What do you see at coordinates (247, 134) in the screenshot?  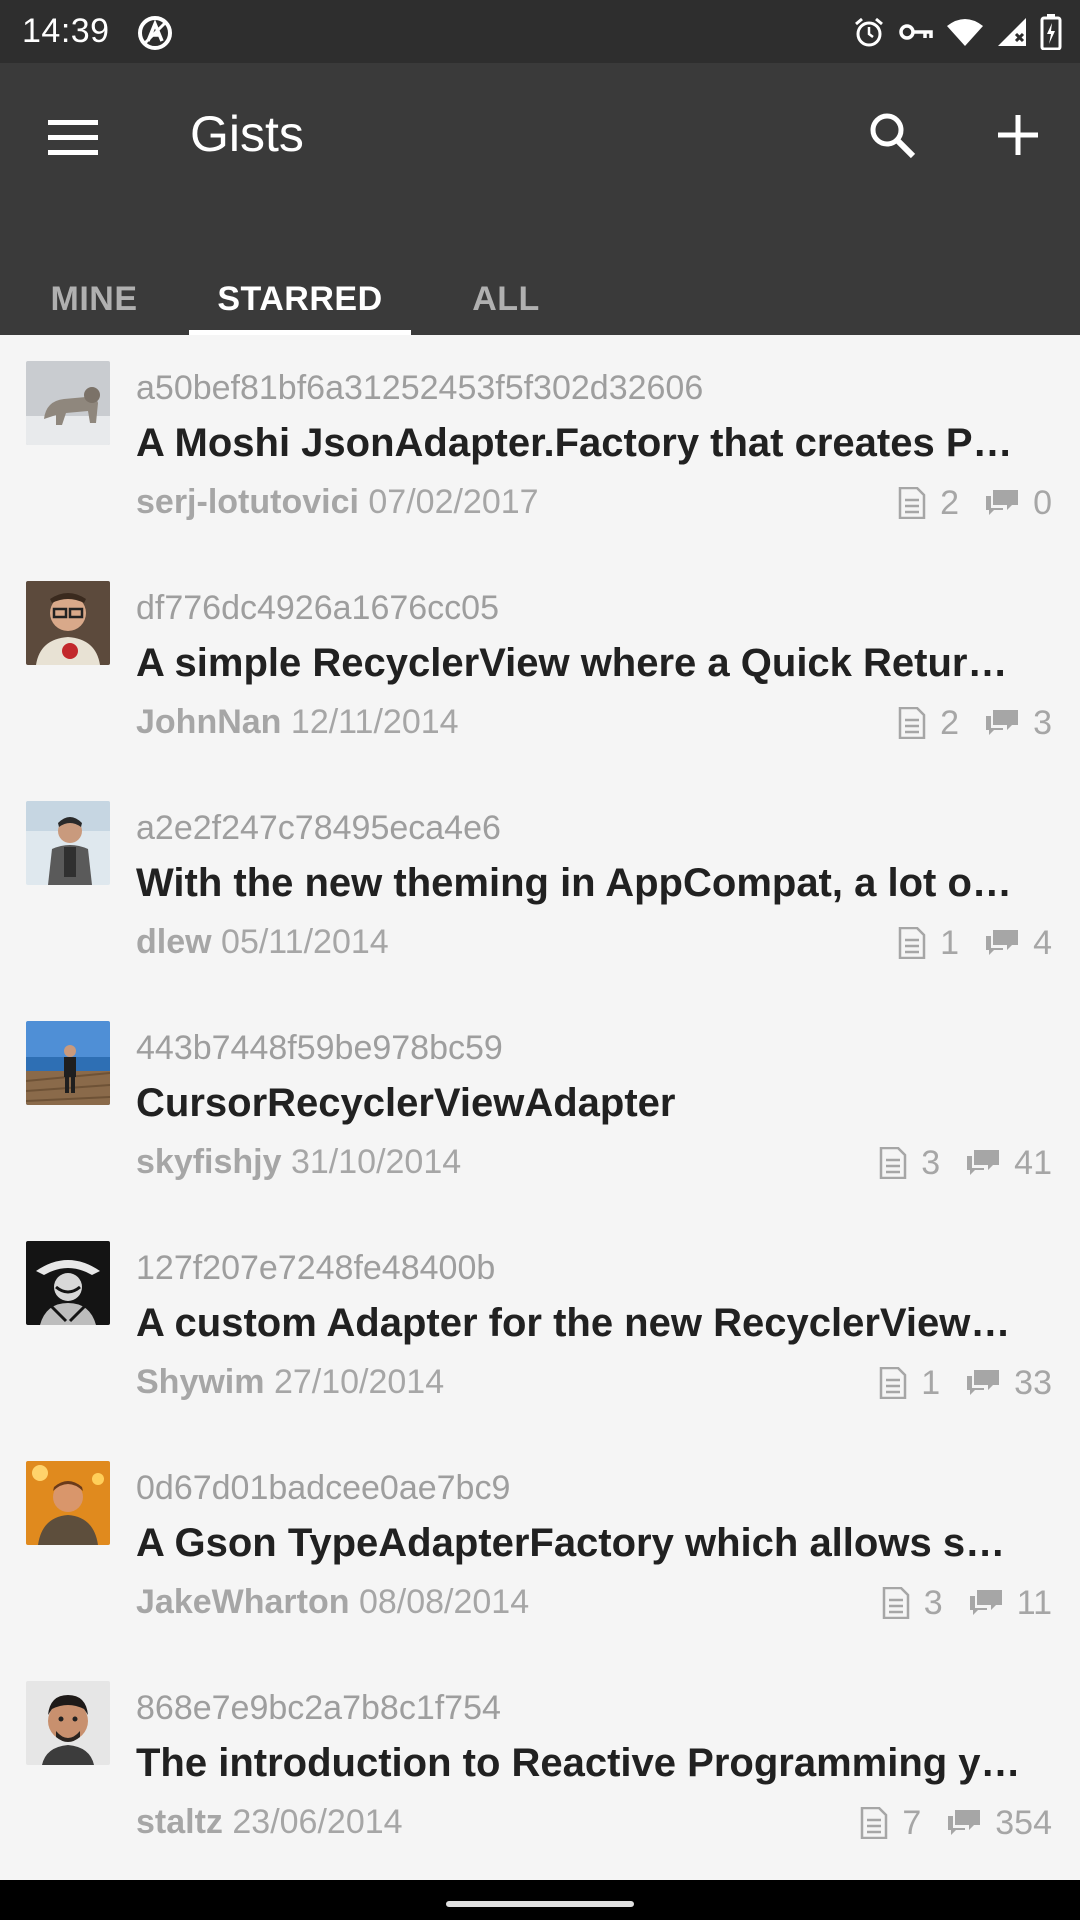 I see `page-title: Gists` at bounding box center [247, 134].